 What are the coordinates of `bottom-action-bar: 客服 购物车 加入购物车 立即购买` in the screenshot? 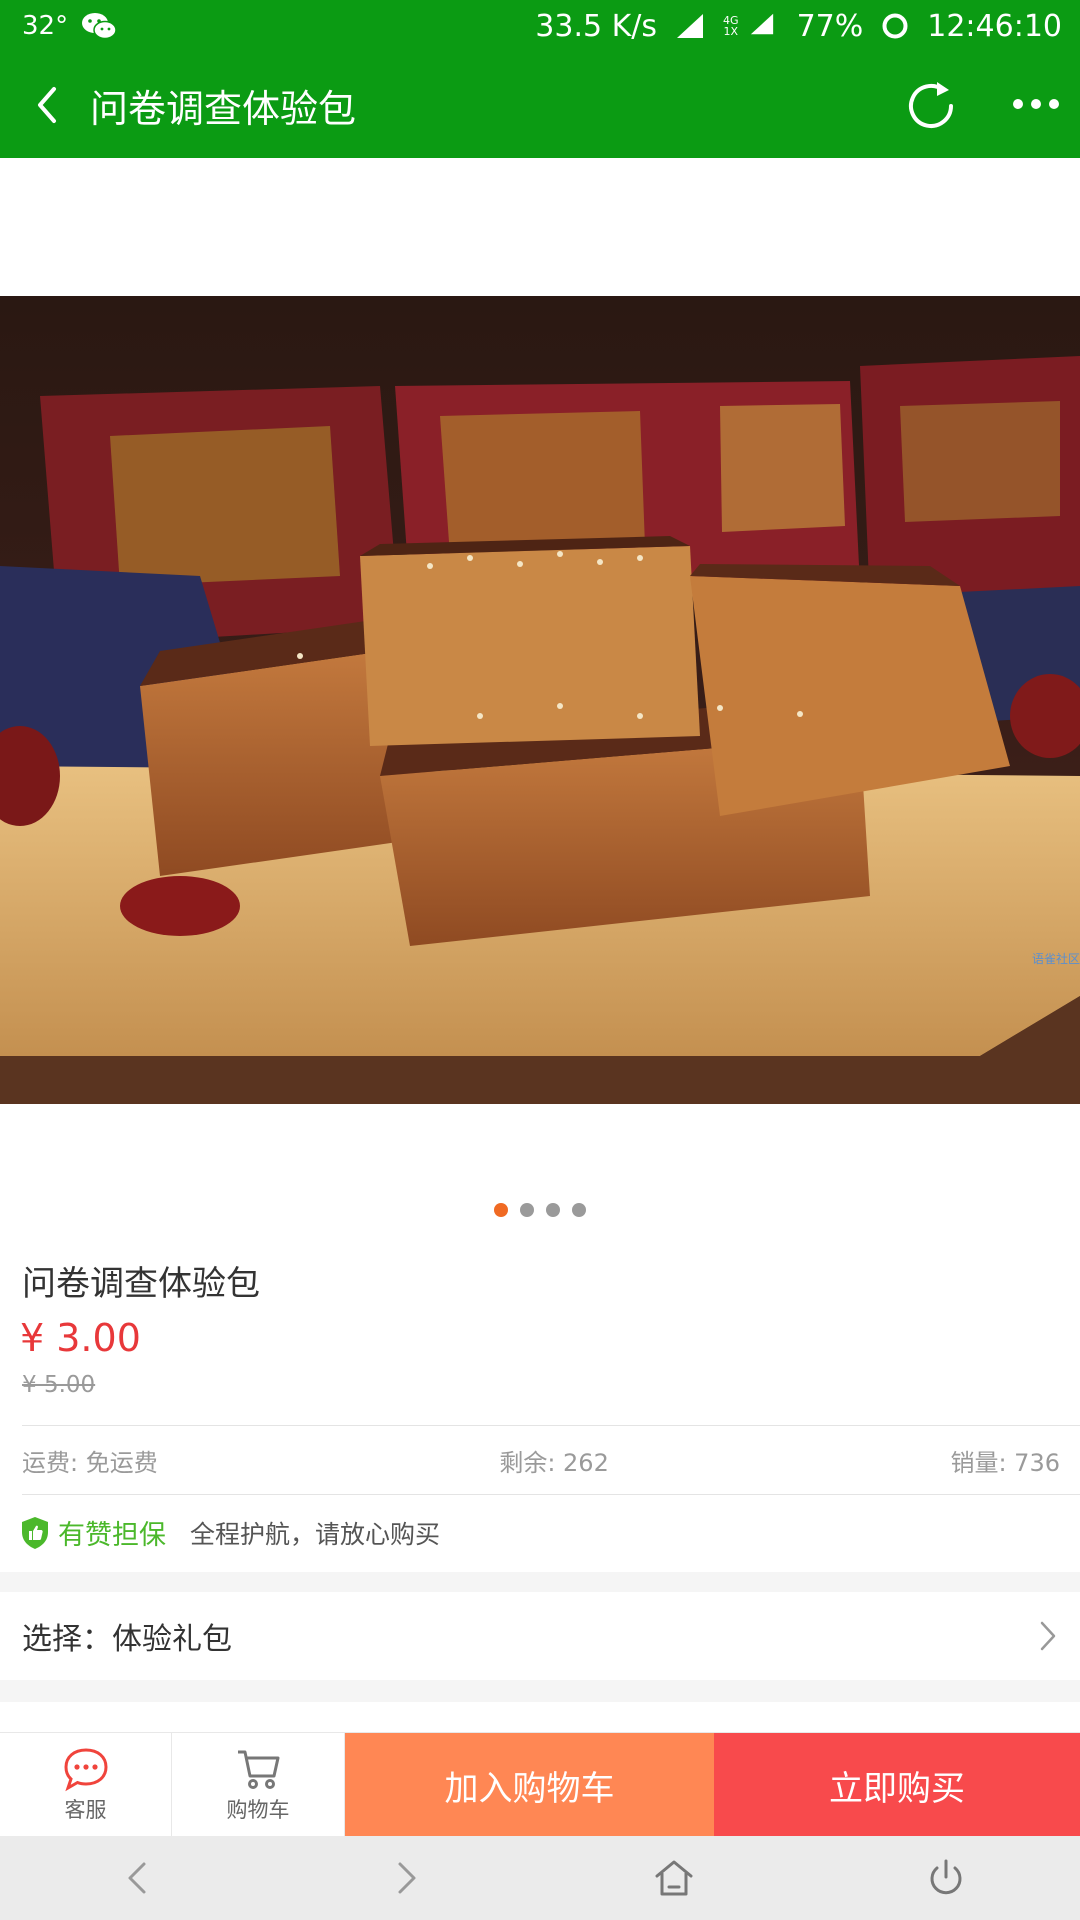 It's located at (540, 1784).